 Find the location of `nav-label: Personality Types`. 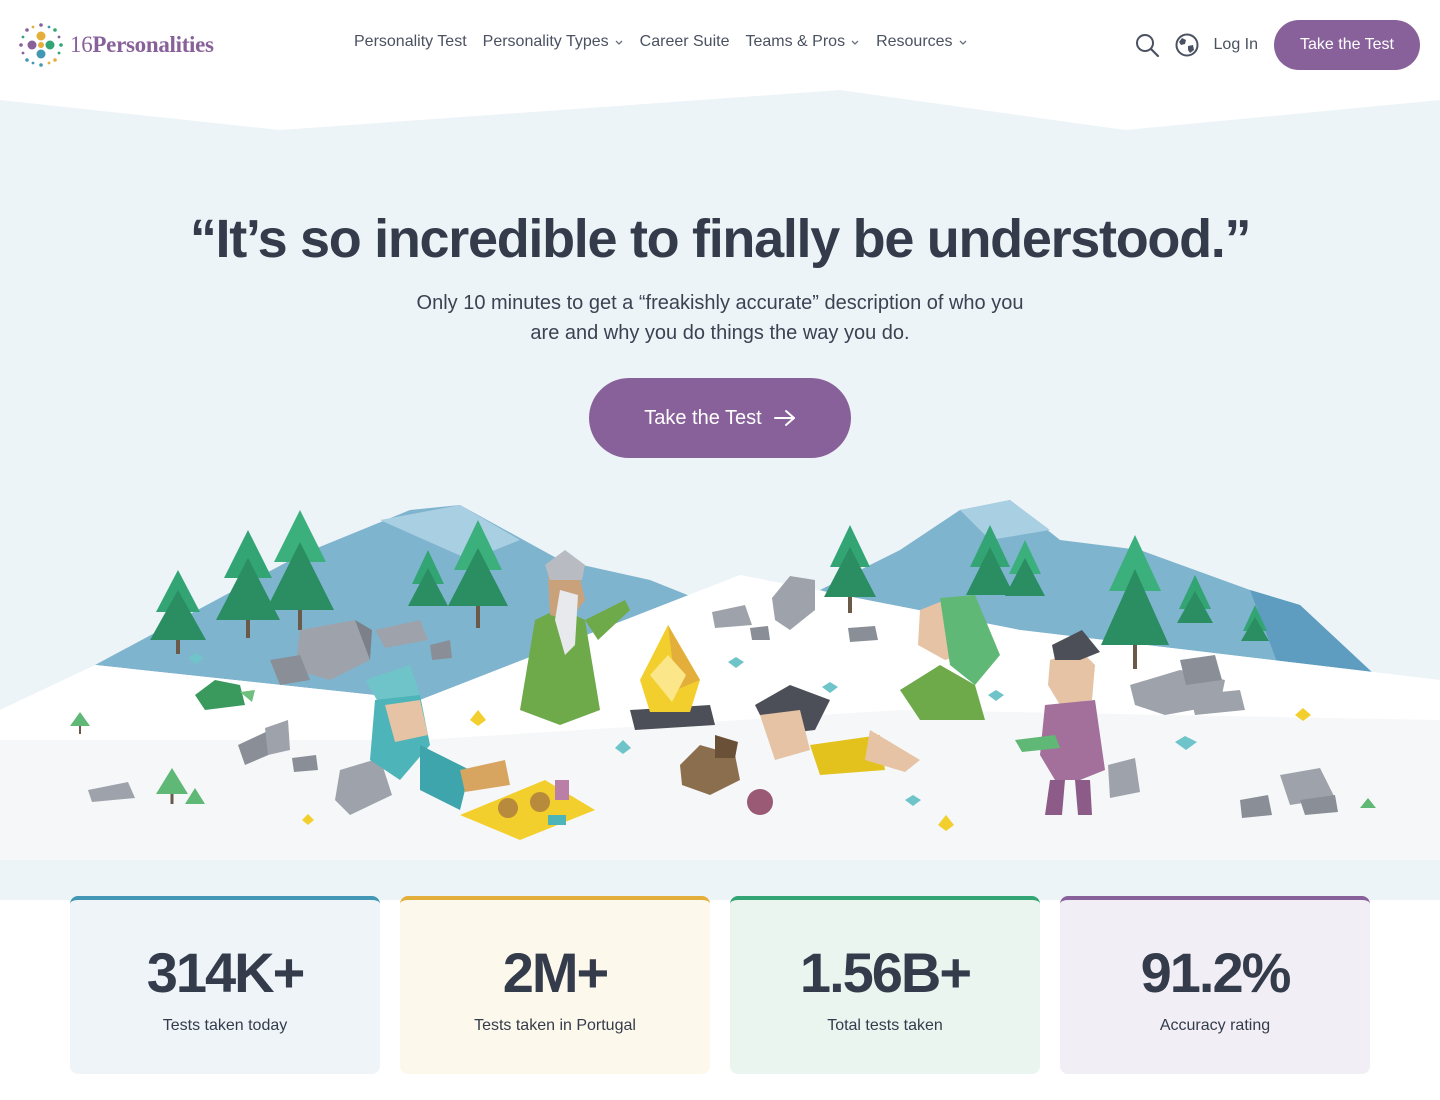

nav-label: Personality Types is located at coordinates (545, 41).